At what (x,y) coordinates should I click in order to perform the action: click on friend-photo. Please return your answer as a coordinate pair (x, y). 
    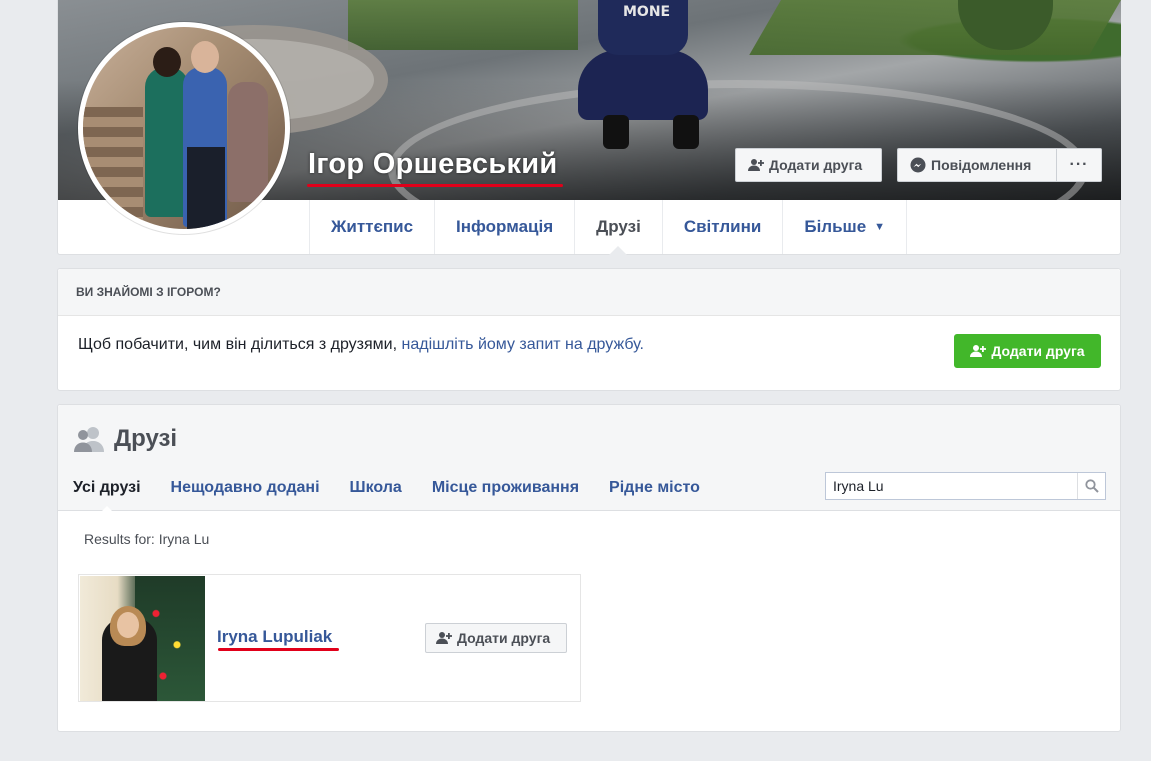
    Looking at the image, I should click on (142, 638).